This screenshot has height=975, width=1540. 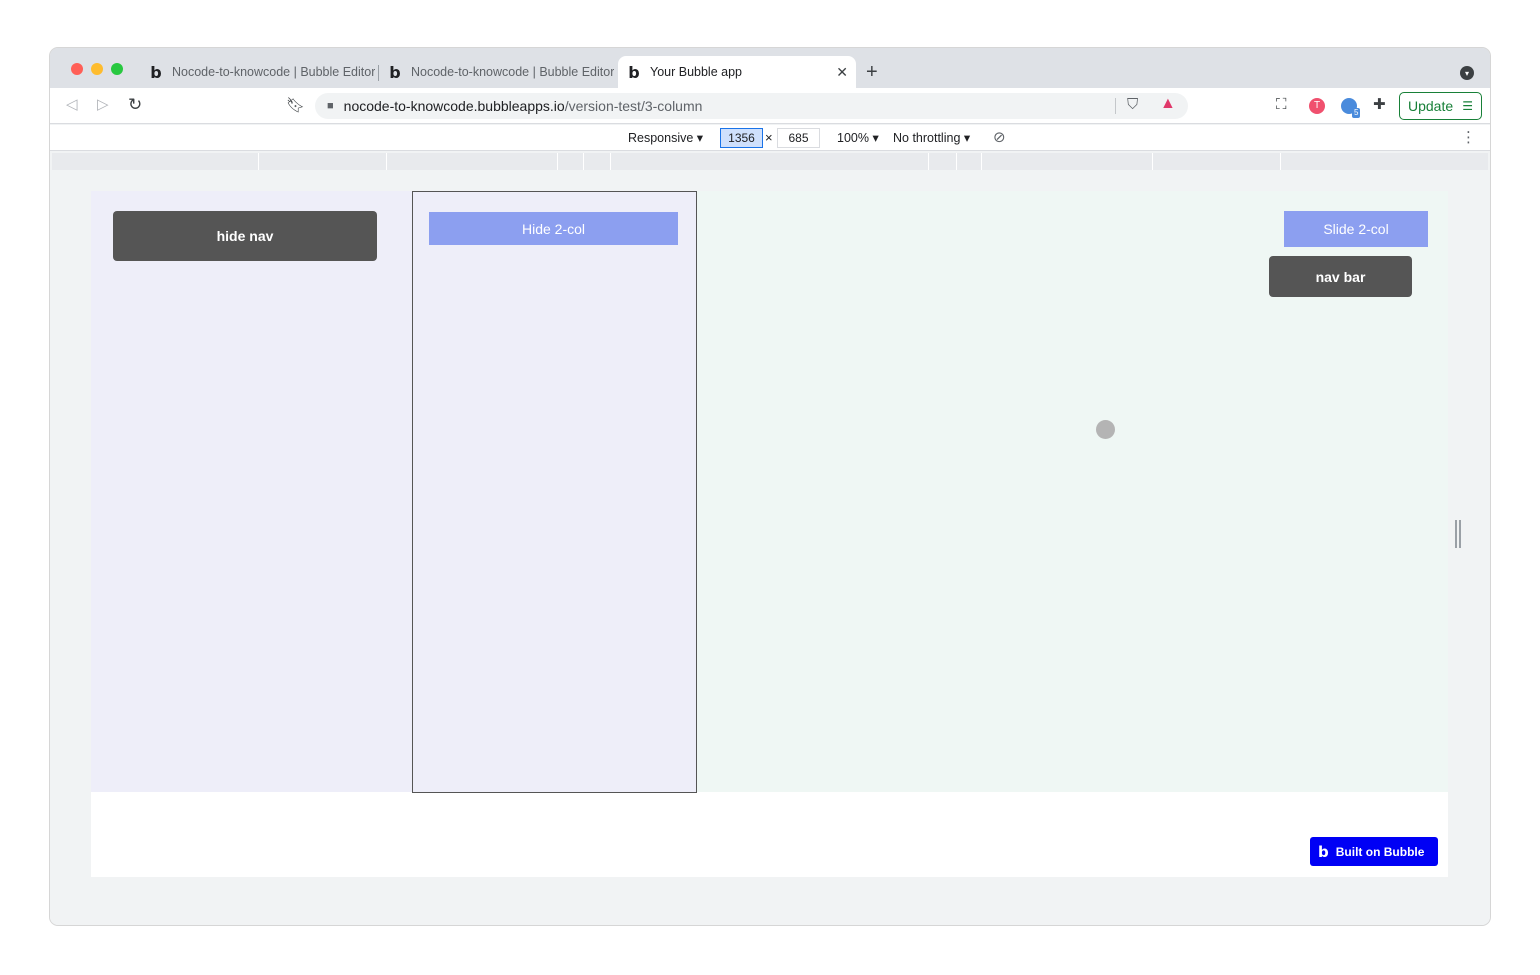 What do you see at coordinates (1132, 104) in the screenshot?
I see `brave-shield-icon: ⛉` at bounding box center [1132, 104].